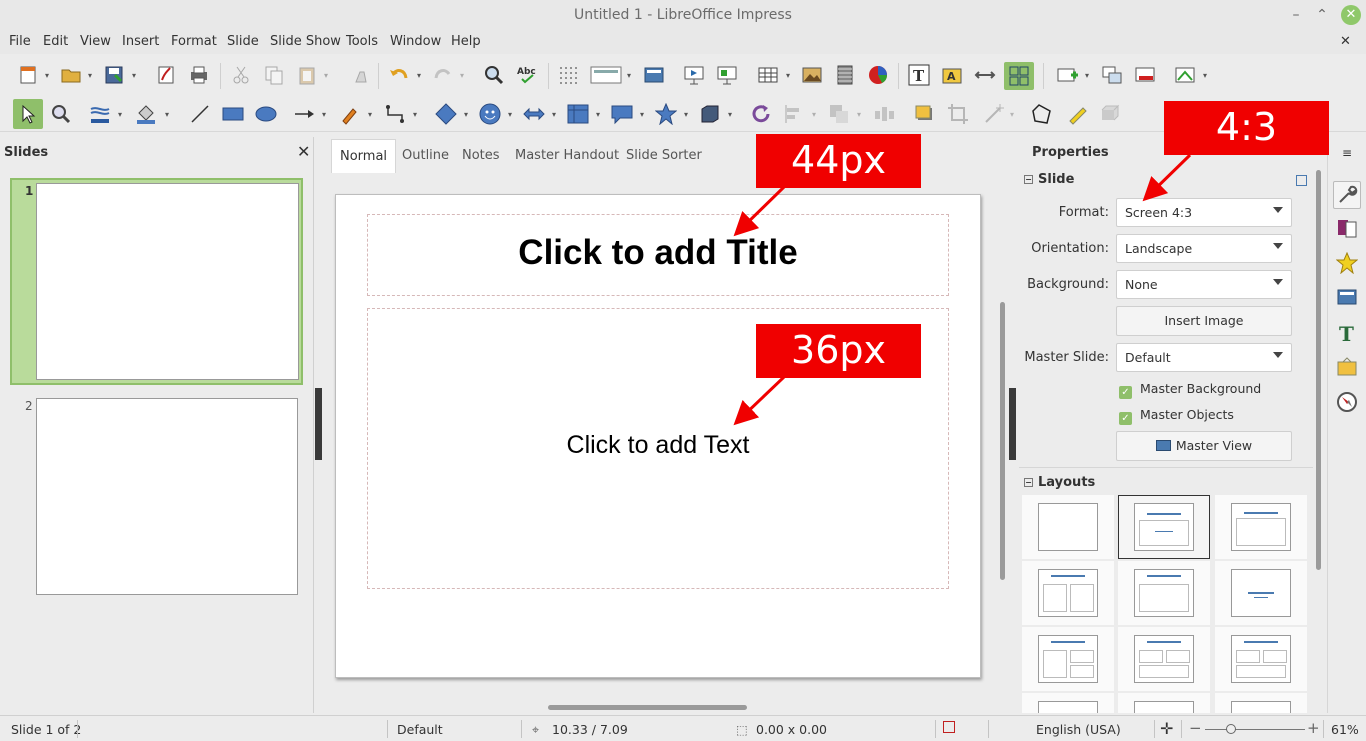 The image size is (1366, 741). Describe the element at coordinates (1068, 593) in the screenshot. I see `layout-two-content` at that location.